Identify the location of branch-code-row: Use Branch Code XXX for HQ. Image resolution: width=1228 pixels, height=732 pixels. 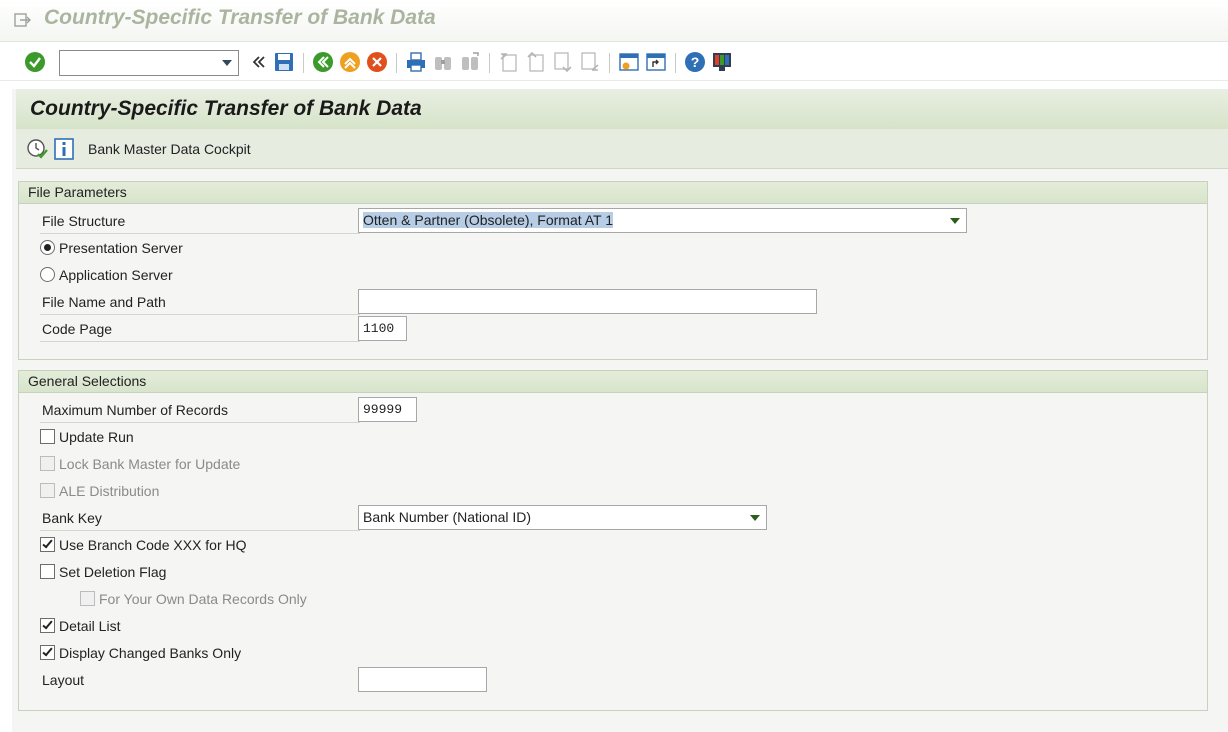
(613, 545).